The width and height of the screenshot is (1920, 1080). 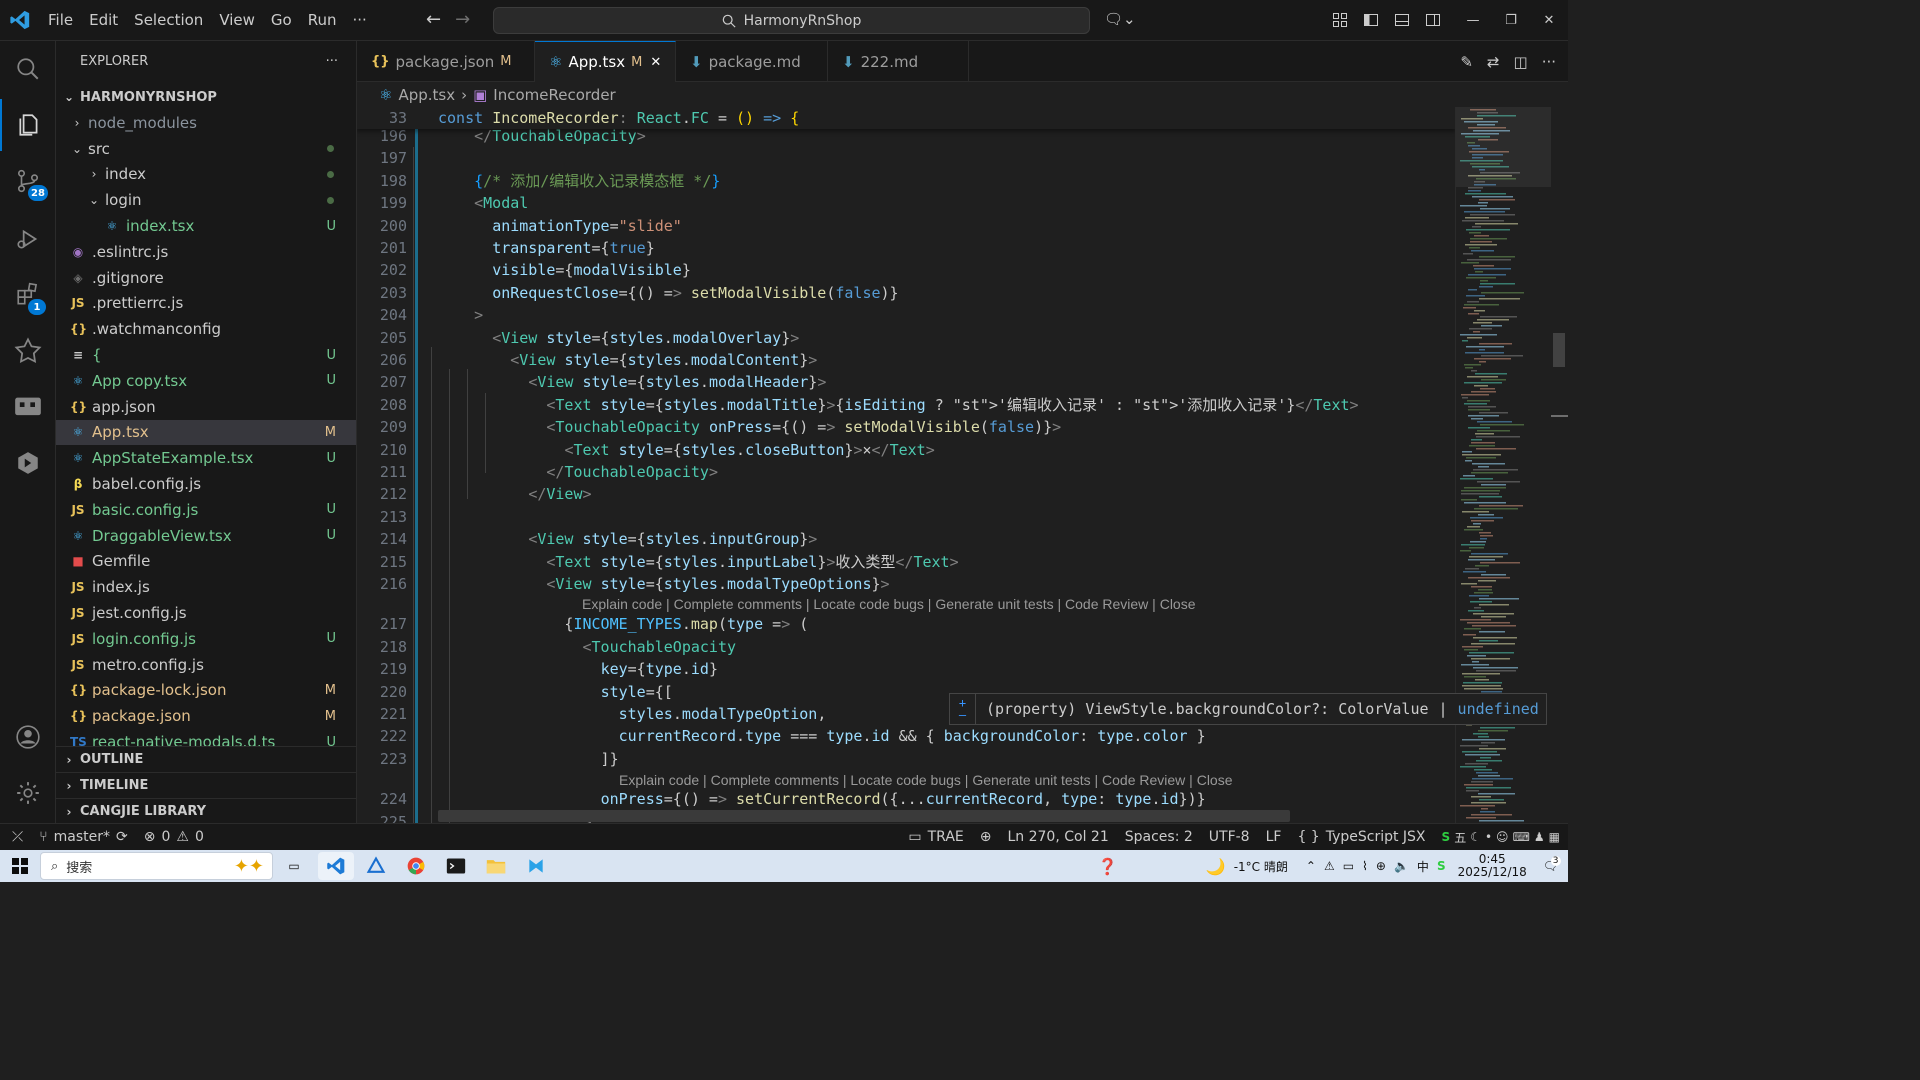 What do you see at coordinates (1521, 62) in the screenshot?
I see `split-editor-icon: ◫` at bounding box center [1521, 62].